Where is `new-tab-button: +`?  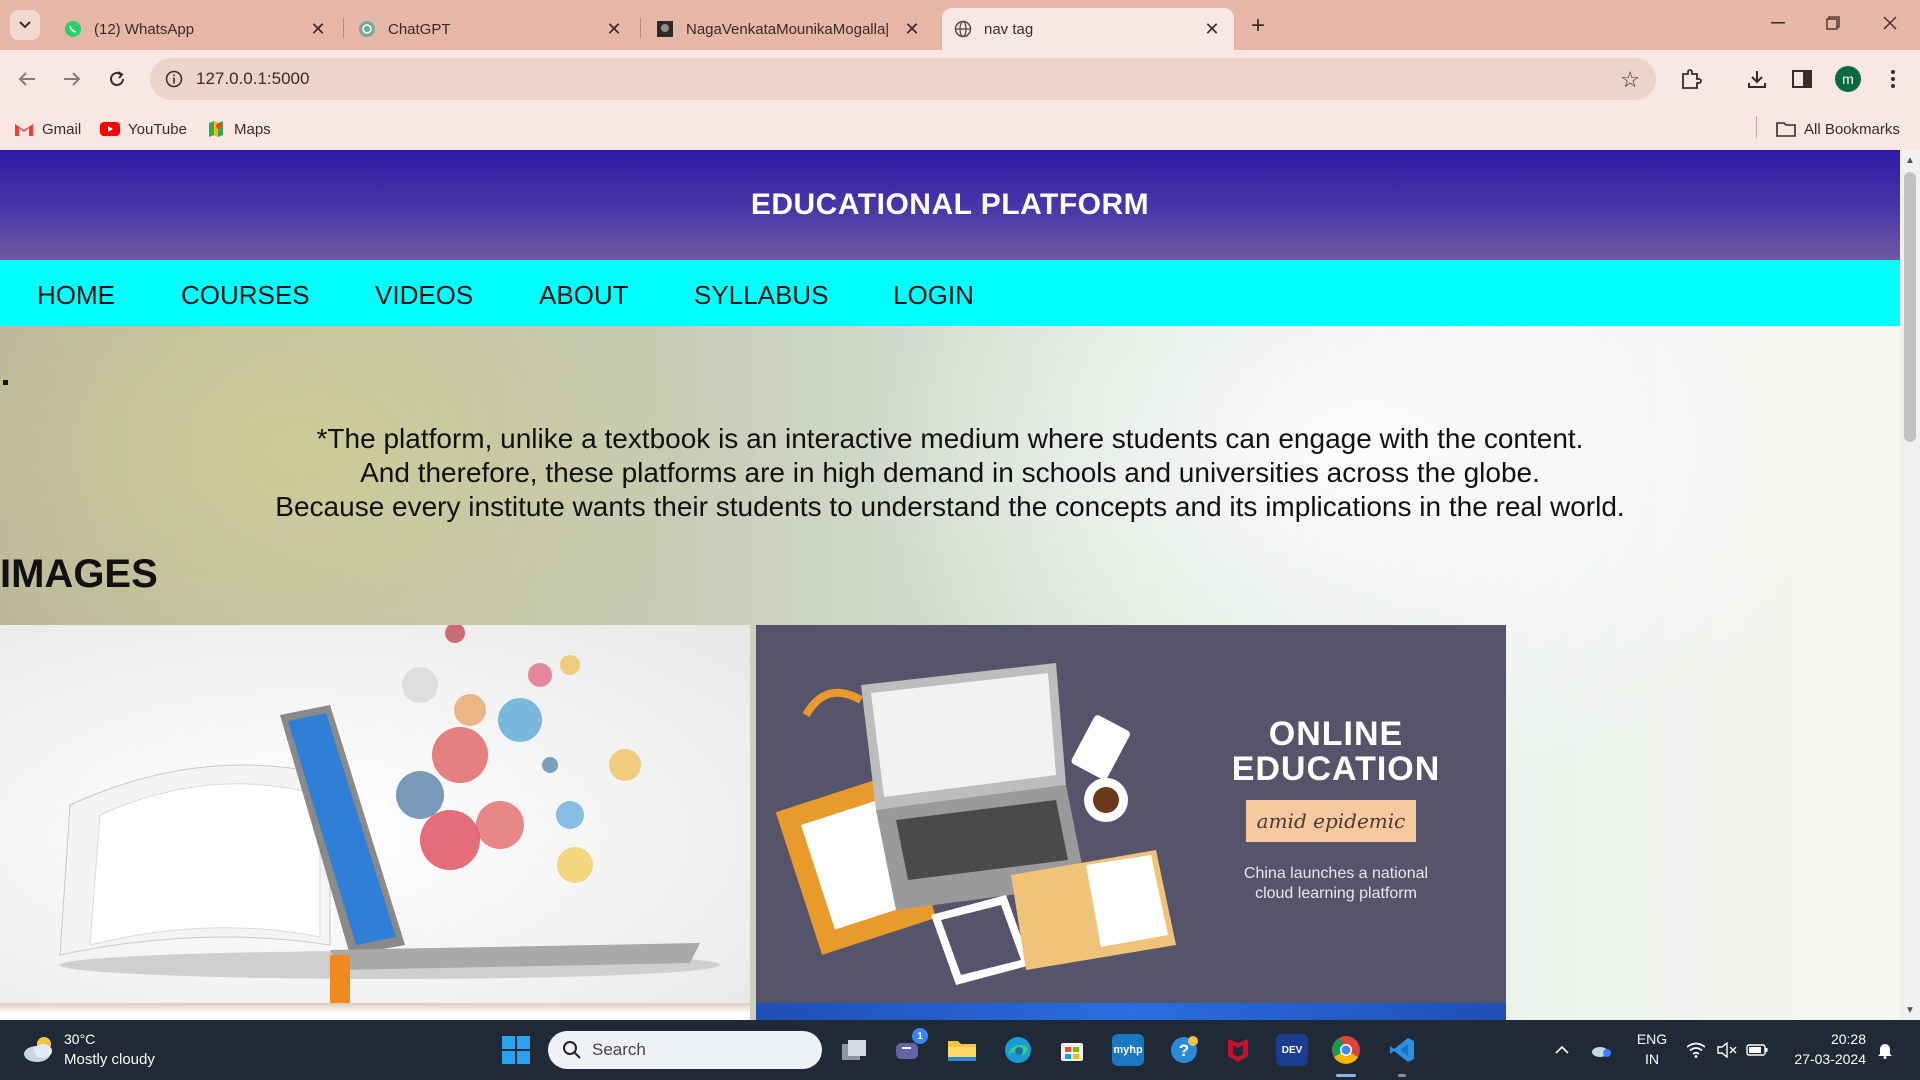
new-tab-button: + is located at coordinates (1258, 26).